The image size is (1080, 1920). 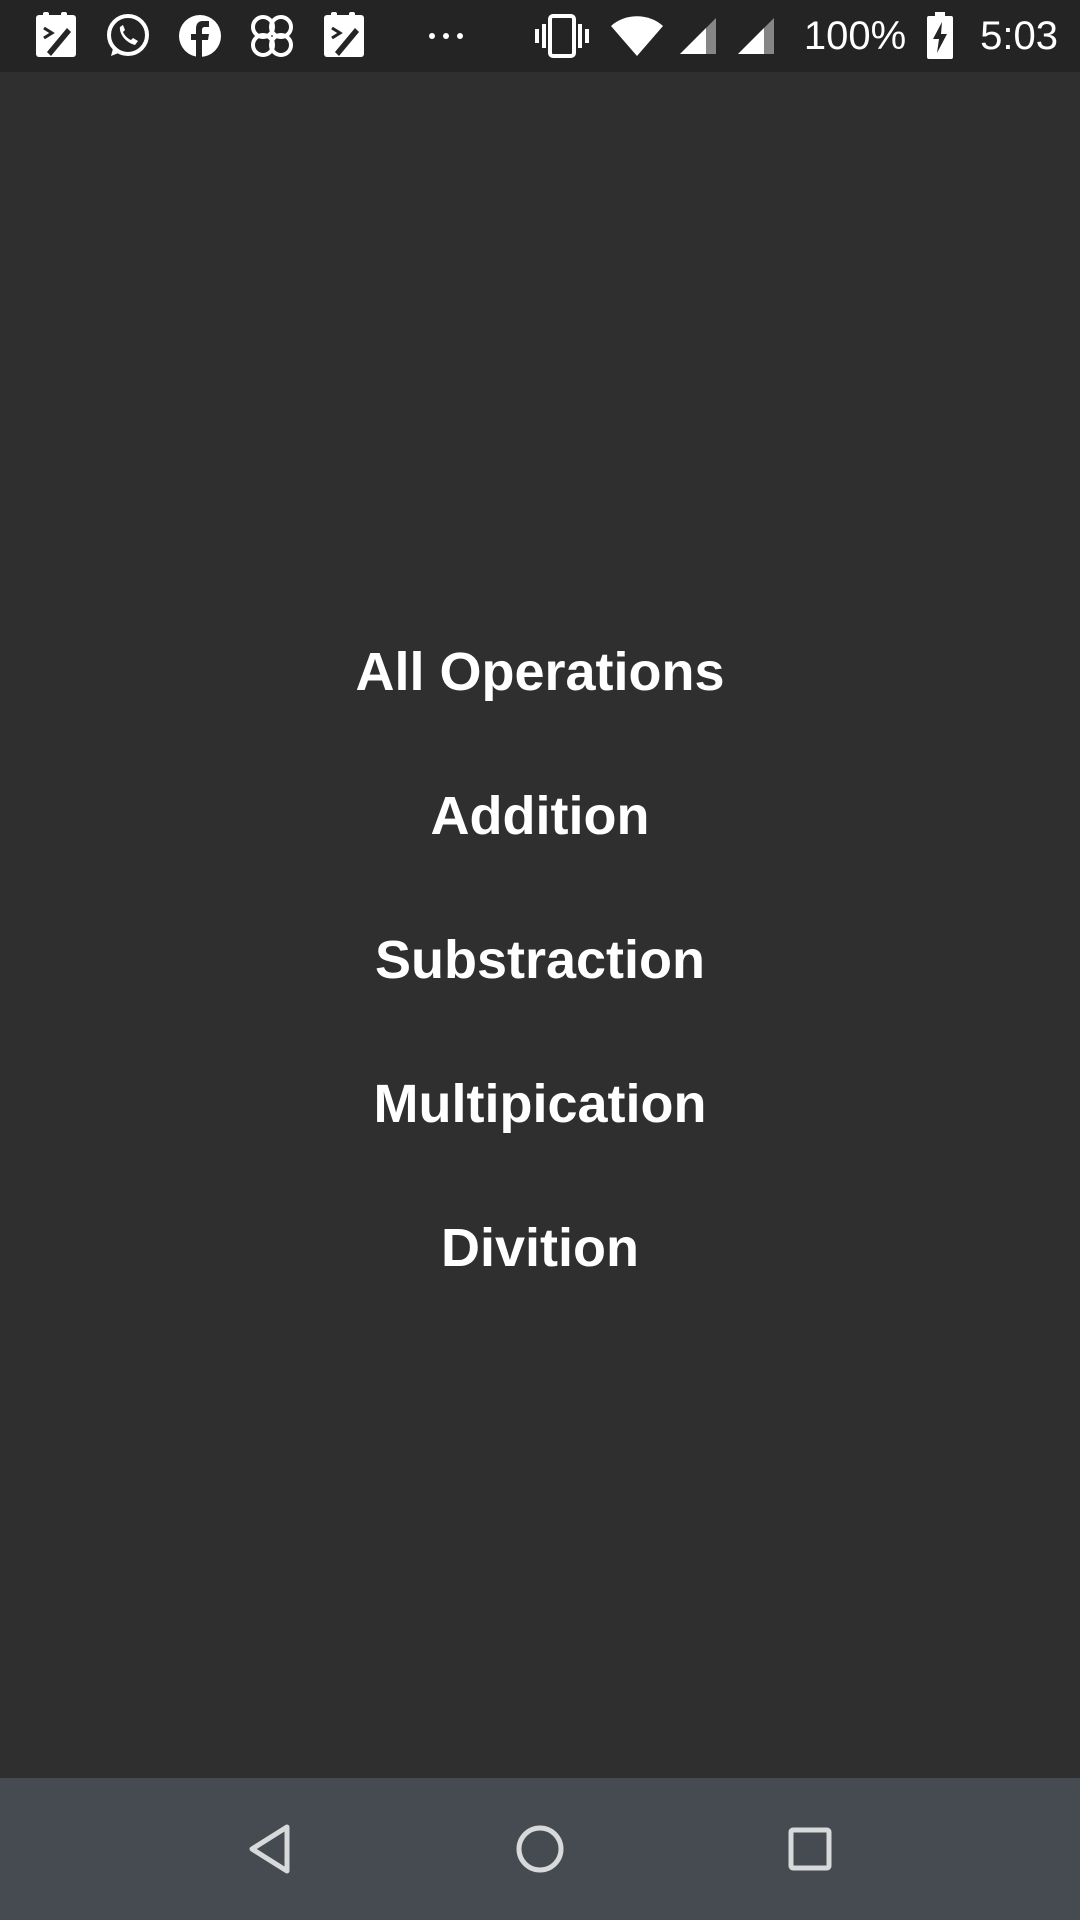 I want to click on back-icon, so click(x=269, y=1849).